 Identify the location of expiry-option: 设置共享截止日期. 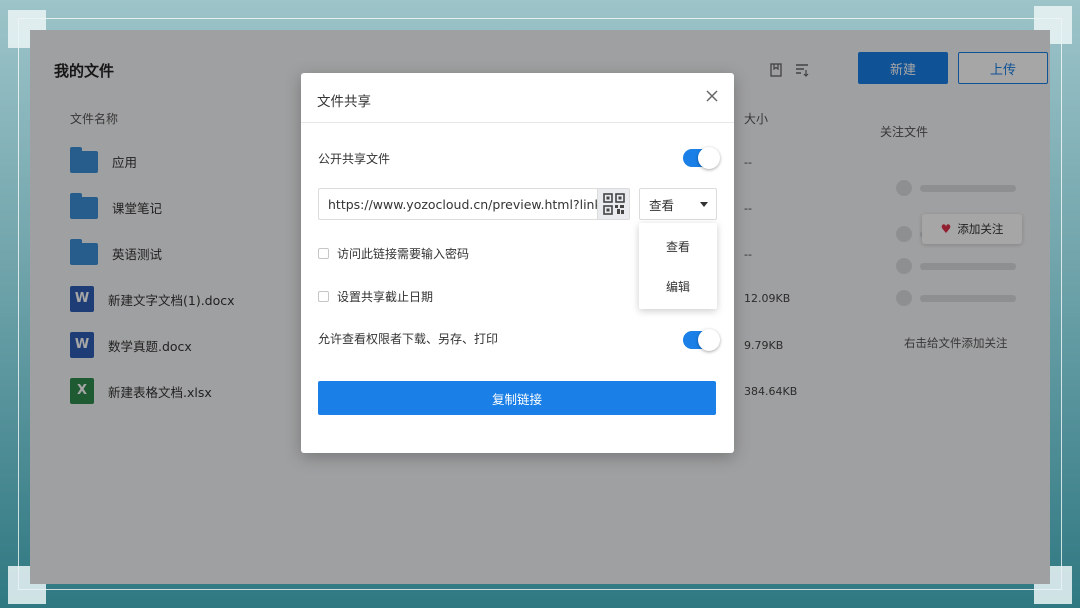
(375, 296).